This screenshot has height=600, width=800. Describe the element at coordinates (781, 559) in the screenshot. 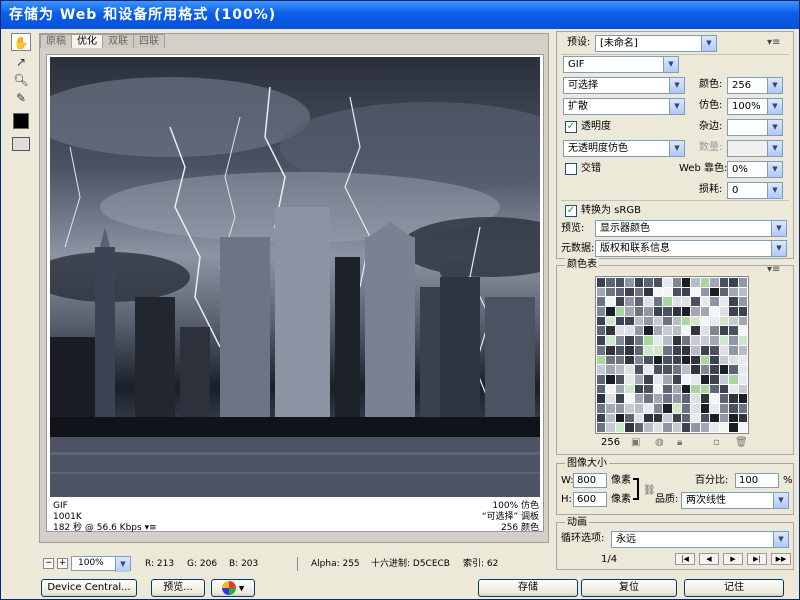

I see `last-frame-icon: ▶▶` at that location.